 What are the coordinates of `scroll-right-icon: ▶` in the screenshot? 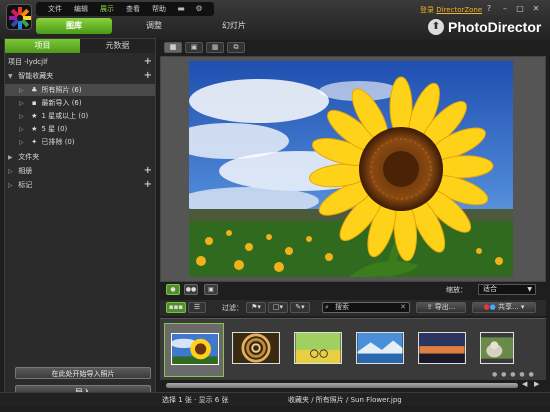 It's located at (536, 384).